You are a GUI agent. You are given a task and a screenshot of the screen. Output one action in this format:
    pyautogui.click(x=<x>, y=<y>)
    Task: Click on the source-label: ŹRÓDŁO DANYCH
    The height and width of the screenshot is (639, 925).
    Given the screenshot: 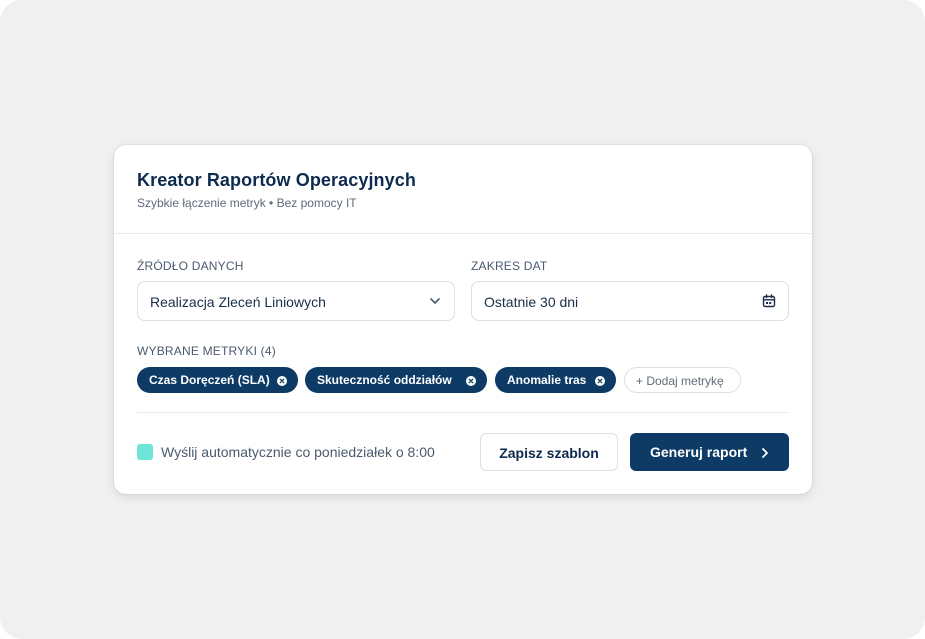 What is the action you would take?
    pyautogui.click(x=190, y=266)
    